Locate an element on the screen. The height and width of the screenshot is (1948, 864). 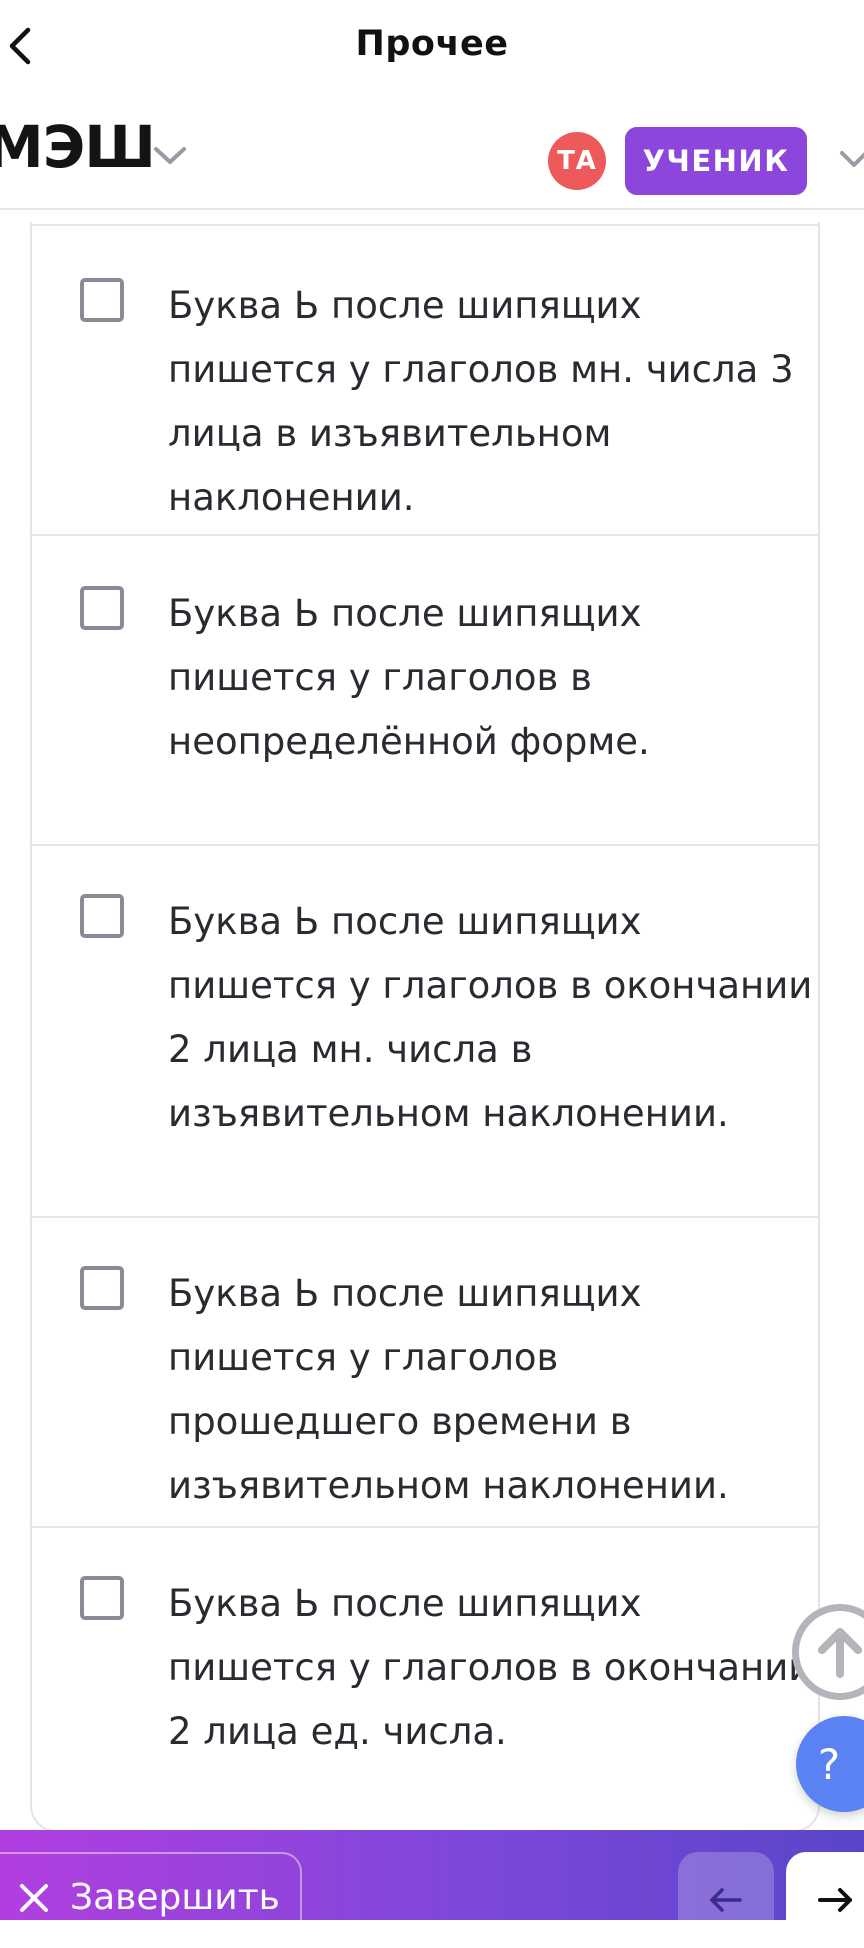
previous-question-button is located at coordinates (726, 1900).